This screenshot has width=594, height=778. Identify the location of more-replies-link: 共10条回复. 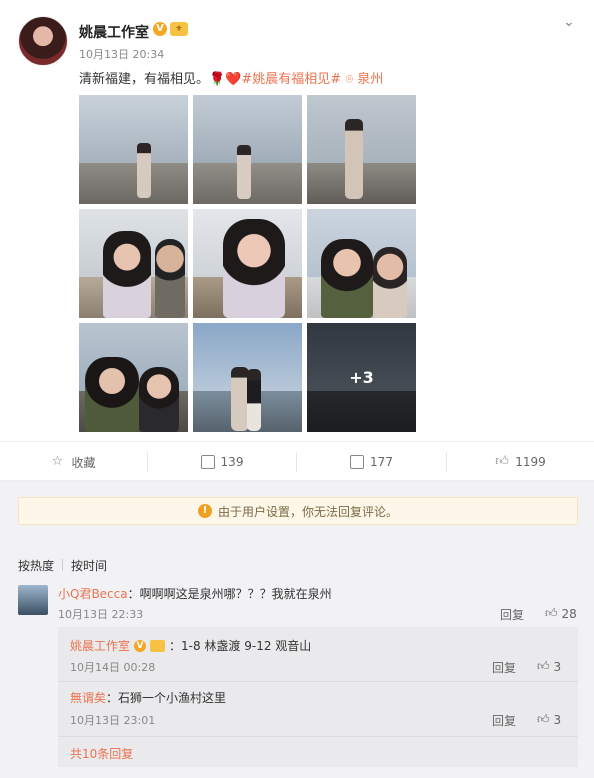
(101, 753).